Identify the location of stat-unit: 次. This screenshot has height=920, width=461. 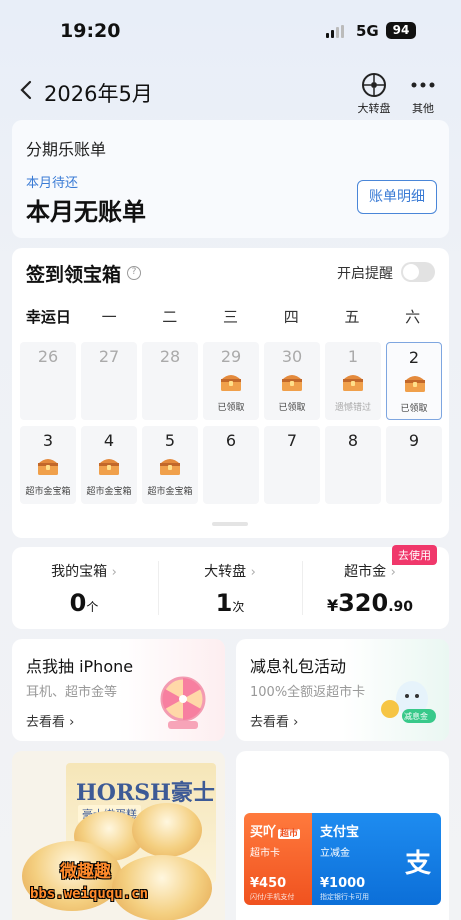
(238, 607).